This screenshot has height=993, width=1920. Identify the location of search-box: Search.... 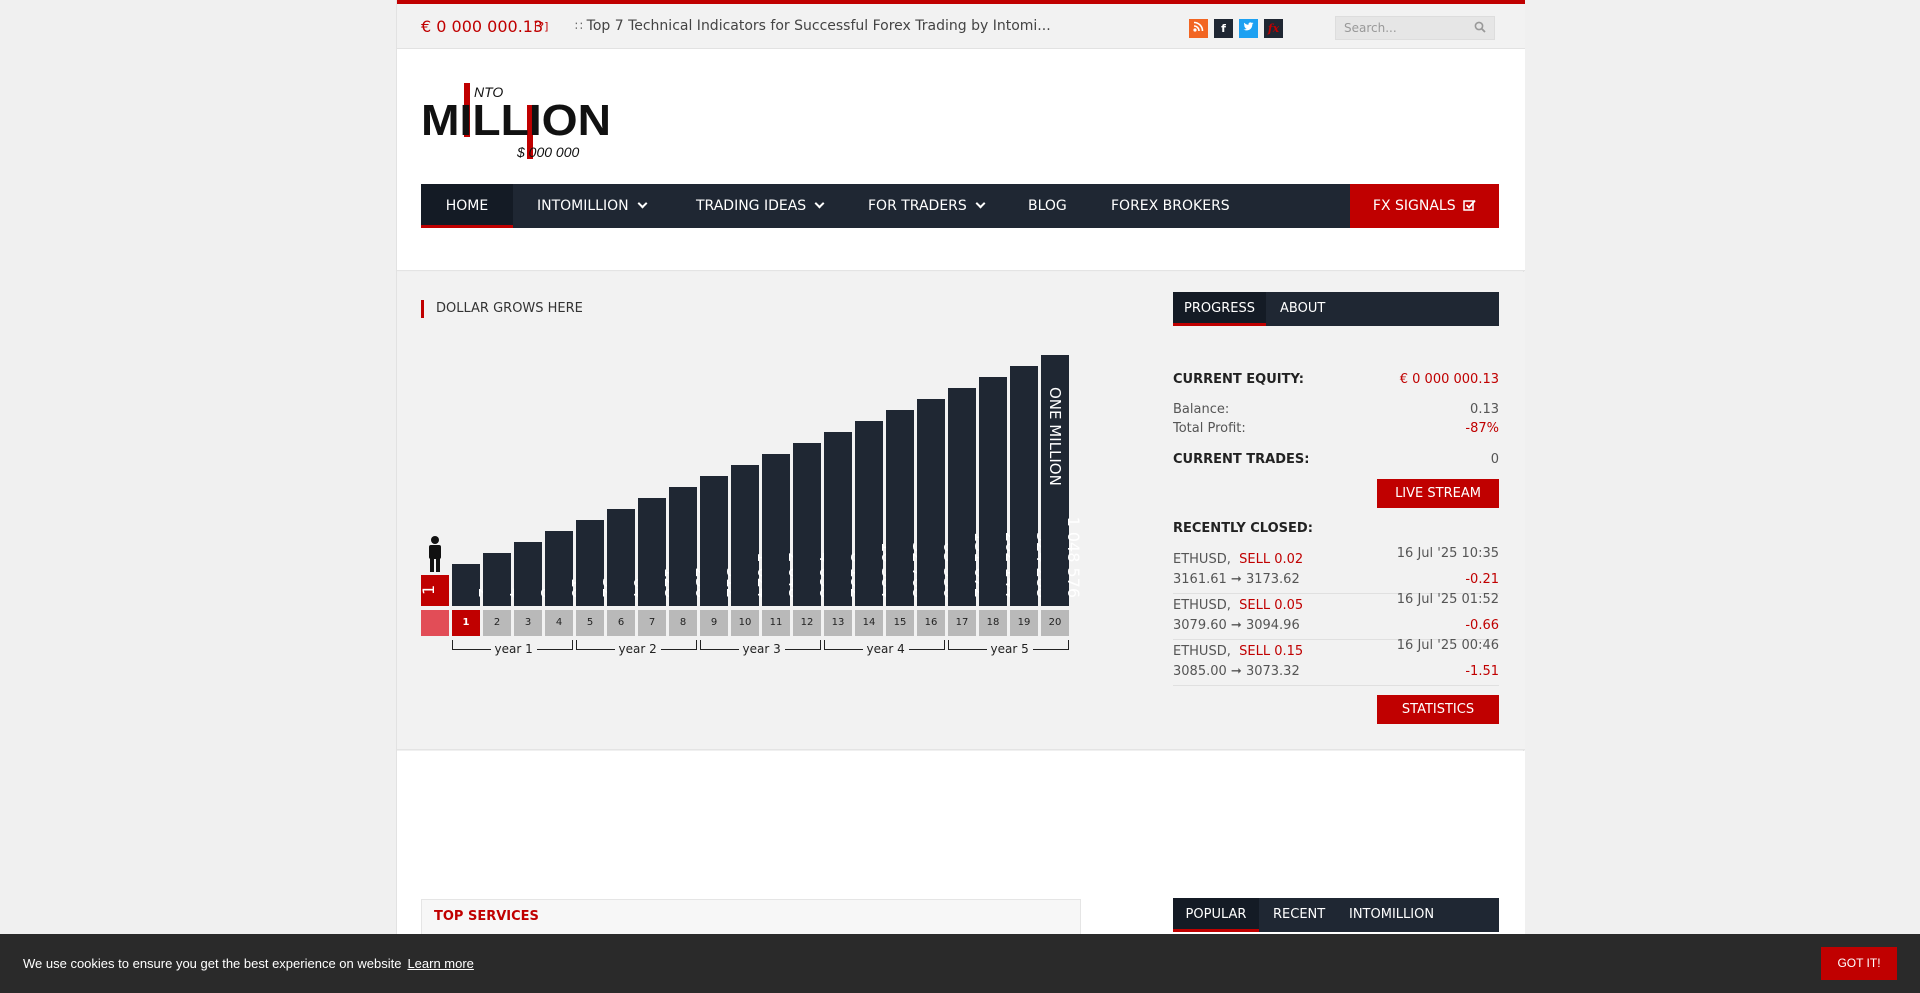
(1415, 28).